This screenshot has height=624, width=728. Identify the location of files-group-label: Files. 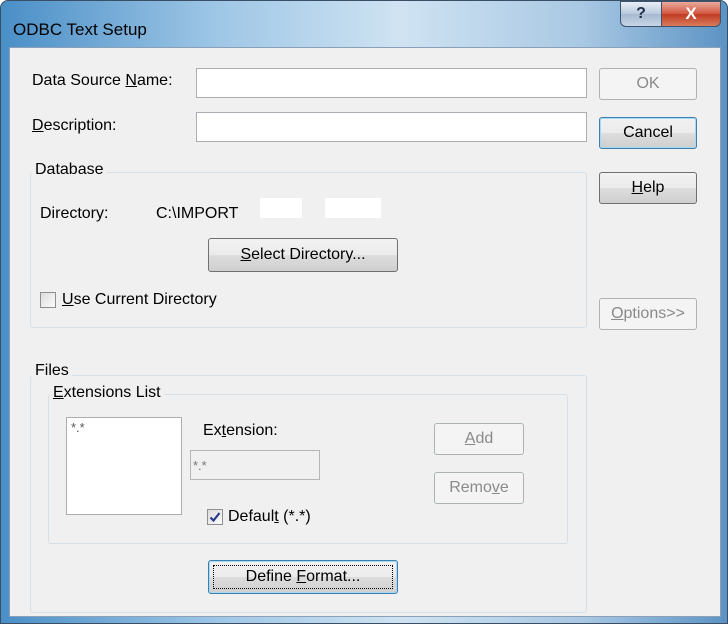
(52, 371).